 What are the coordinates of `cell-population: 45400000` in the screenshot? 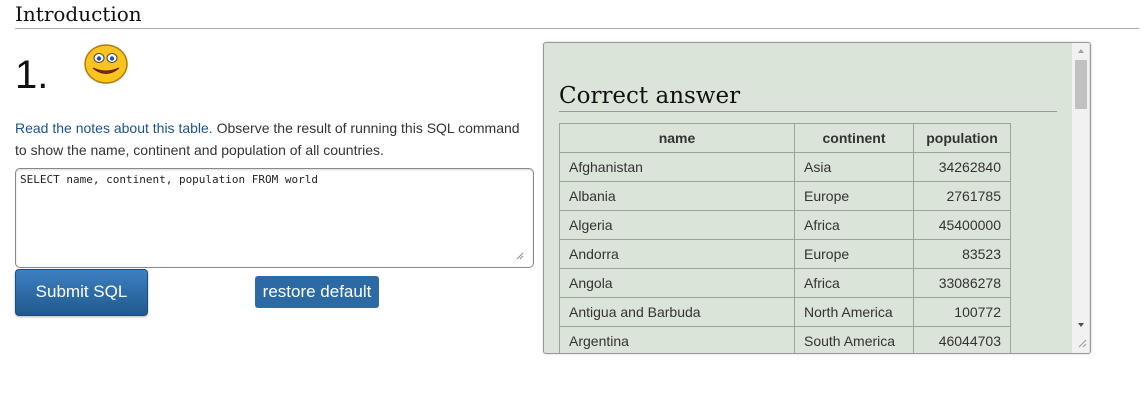 It's located at (962, 225).